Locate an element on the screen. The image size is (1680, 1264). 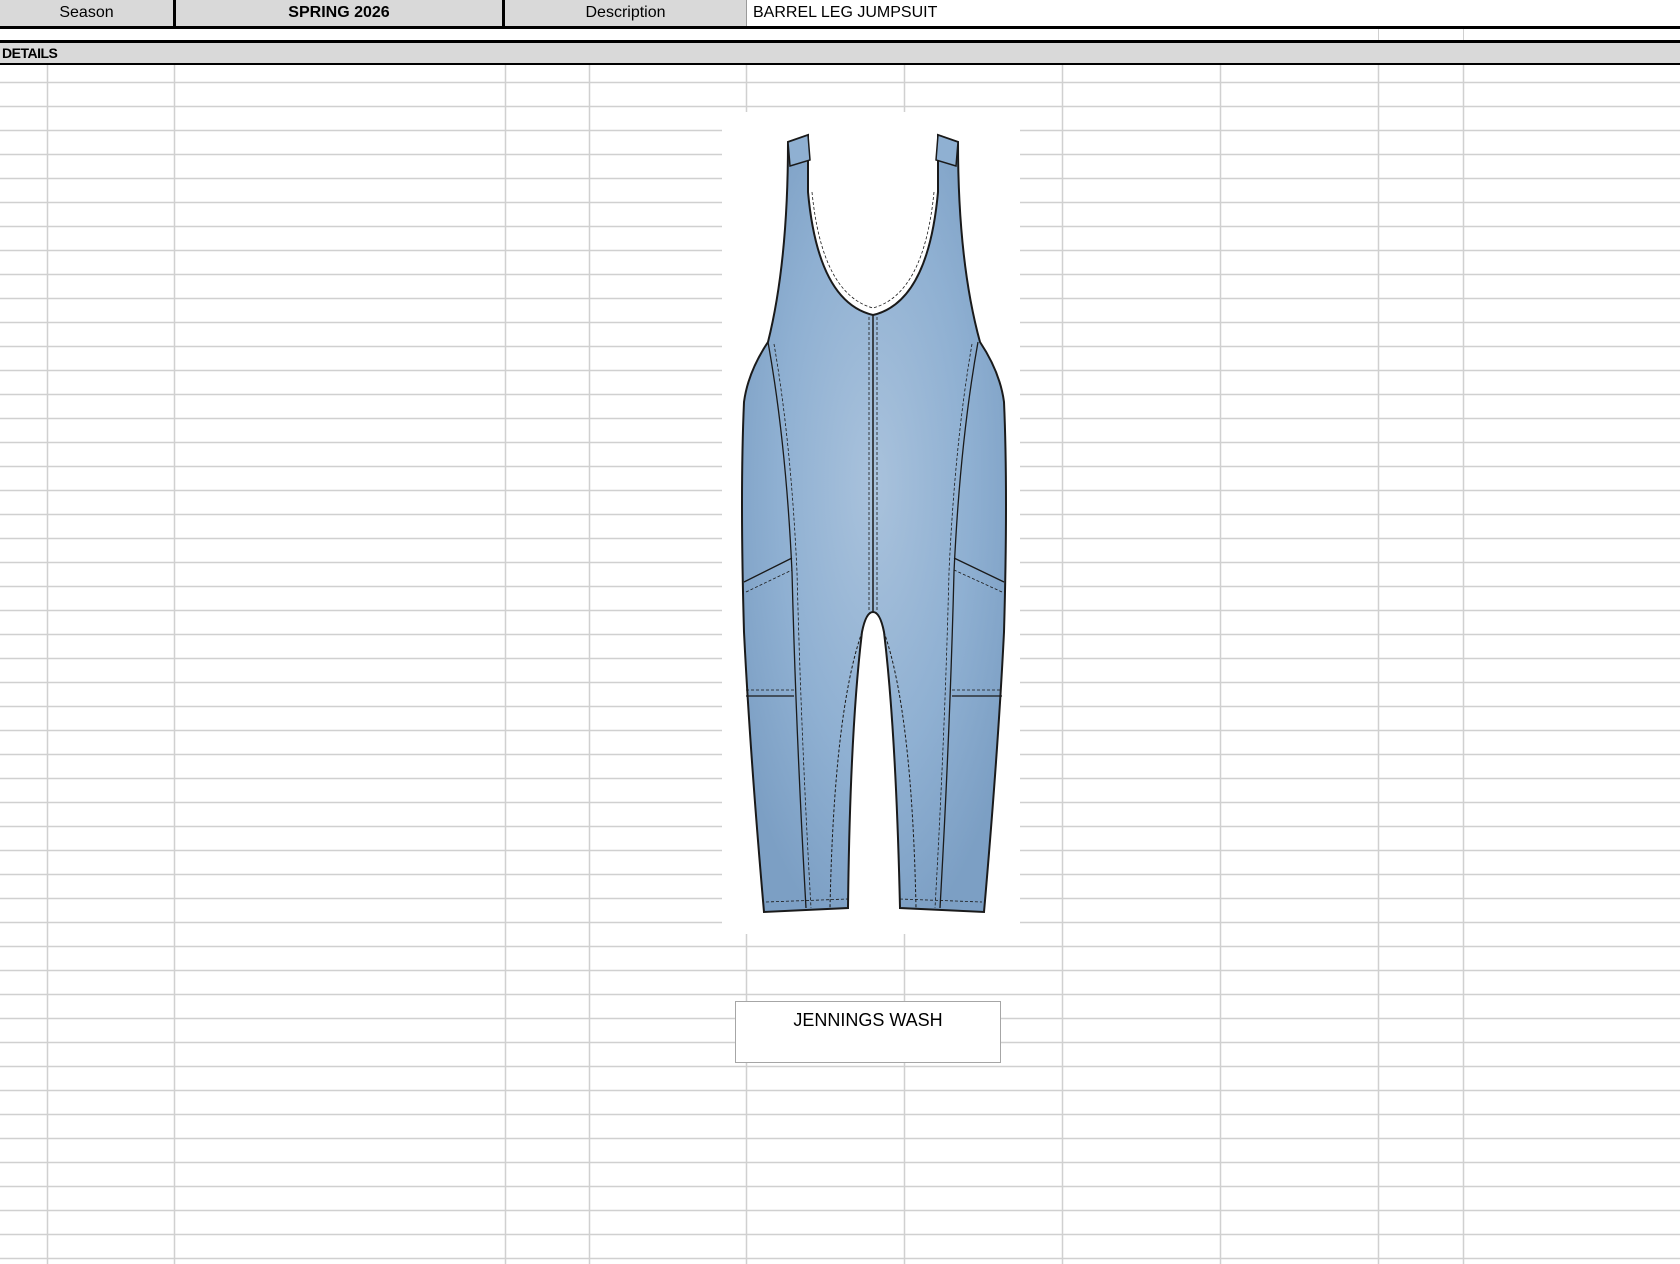
jumpsuit-body is located at coordinates (874, 523).